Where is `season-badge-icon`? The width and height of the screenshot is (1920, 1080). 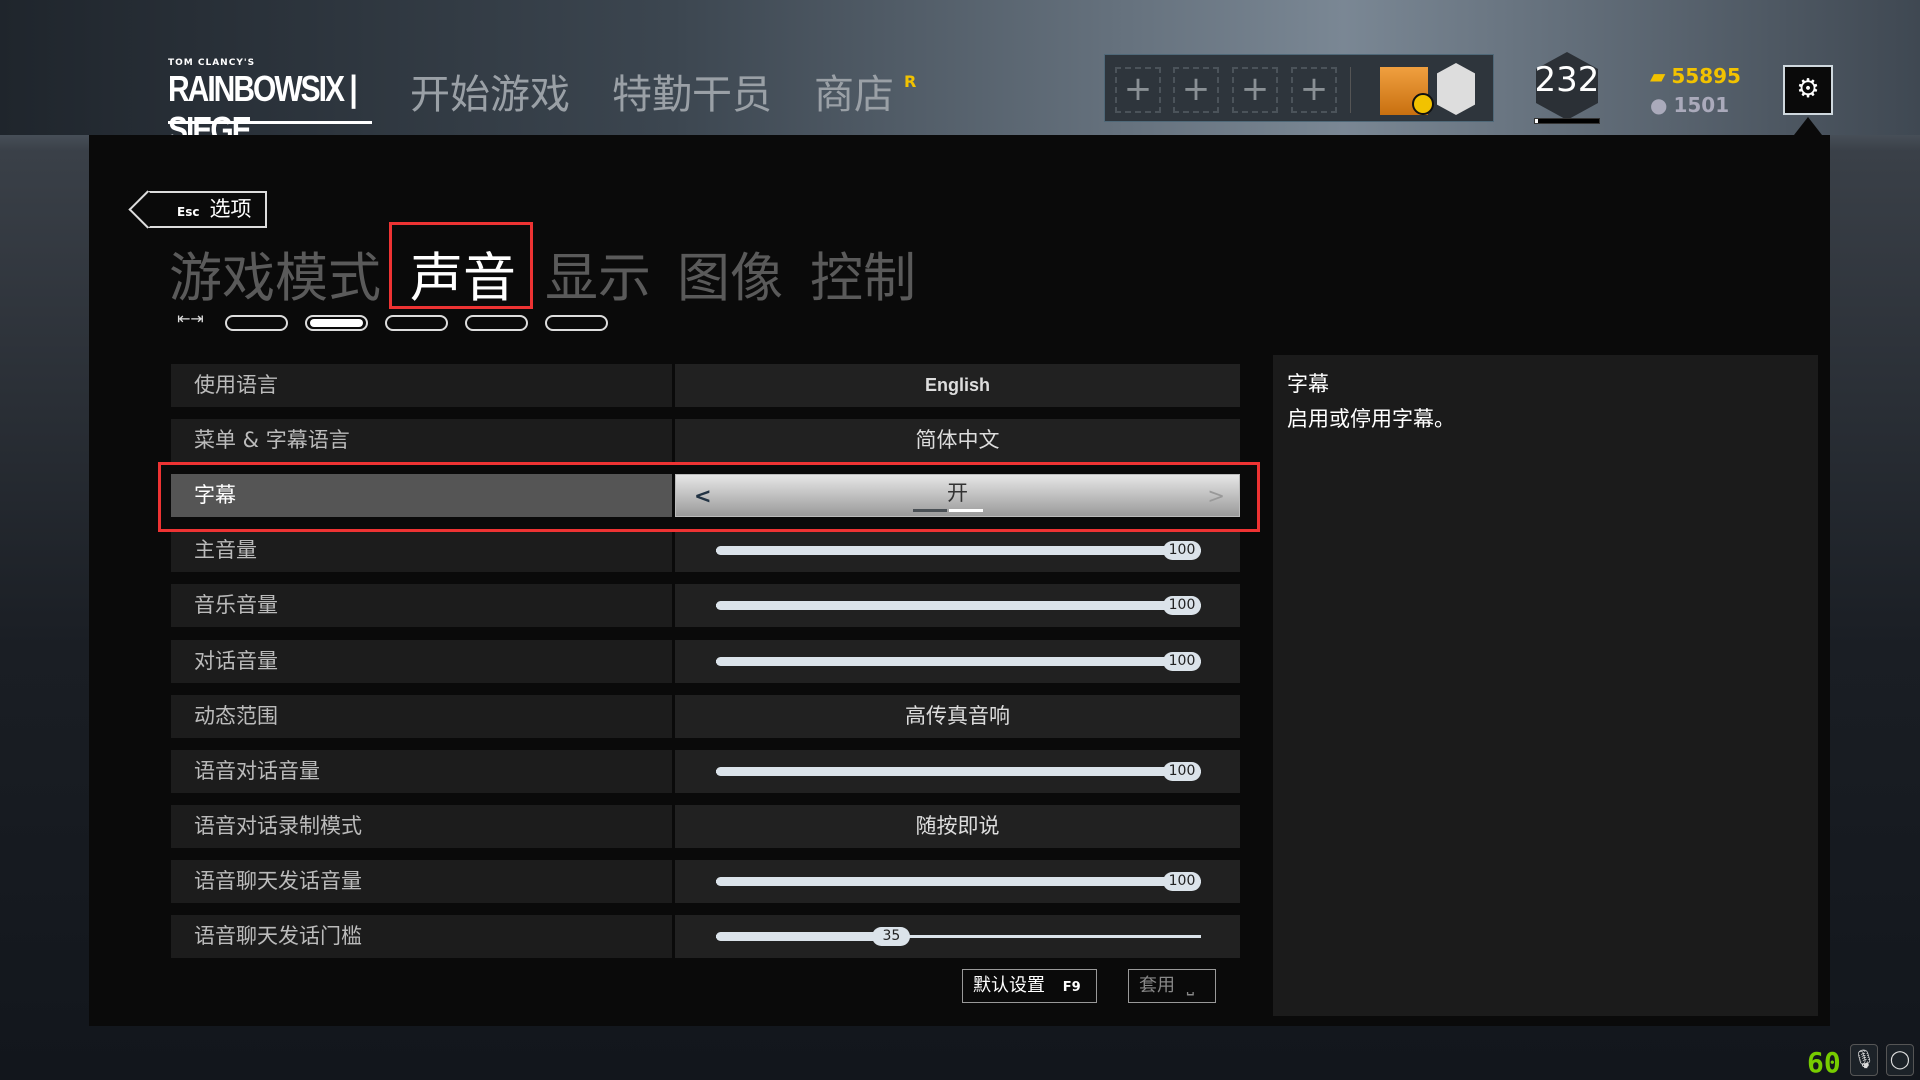
season-badge-icon is located at coordinates (1423, 104).